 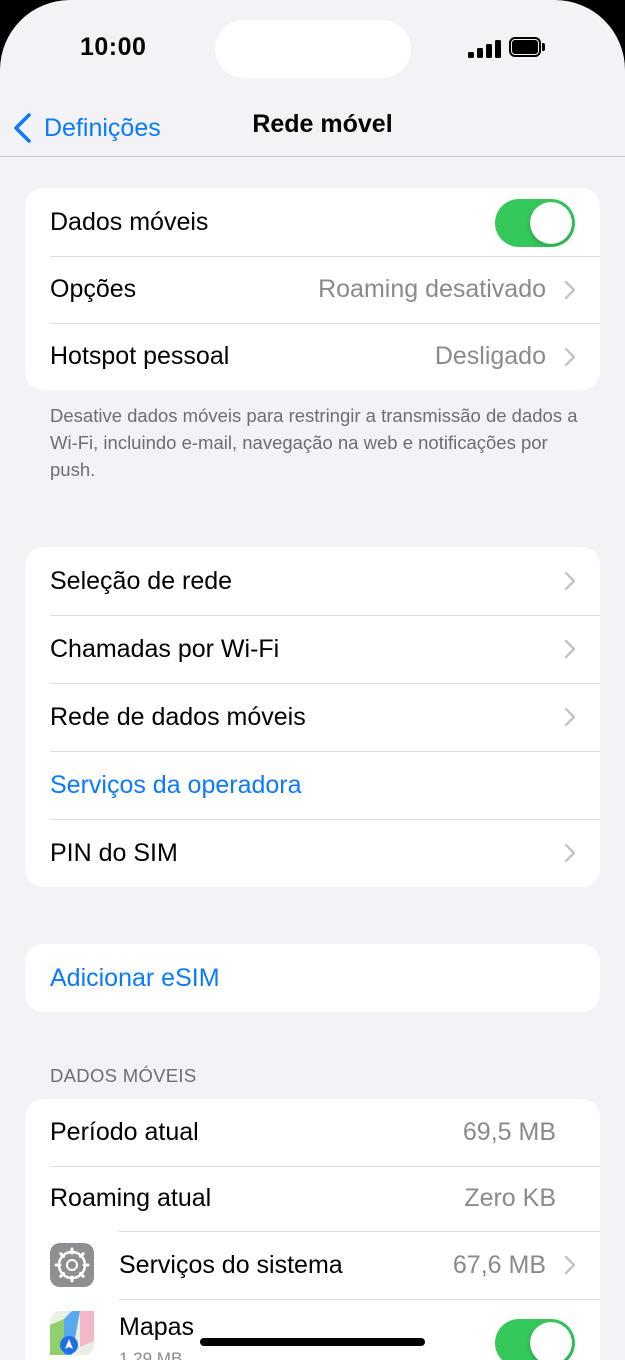 What do you see at coordinates (131, 1198) in the screenshot?
I see `current-roaming-label: Roaming atual` at bounding box center [131, 1198].